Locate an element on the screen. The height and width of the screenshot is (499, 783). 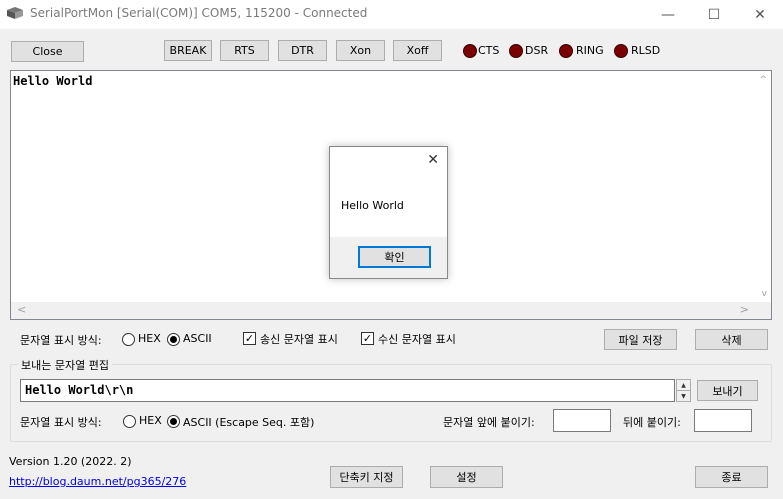
suffix-label: 뒤에 붙이기: is located at coordinates (652, 422).